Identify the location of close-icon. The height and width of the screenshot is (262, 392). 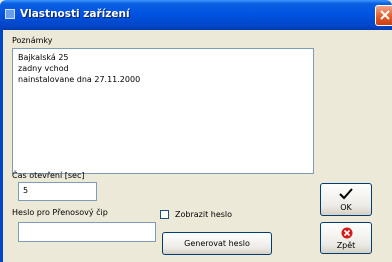
(385, 15).